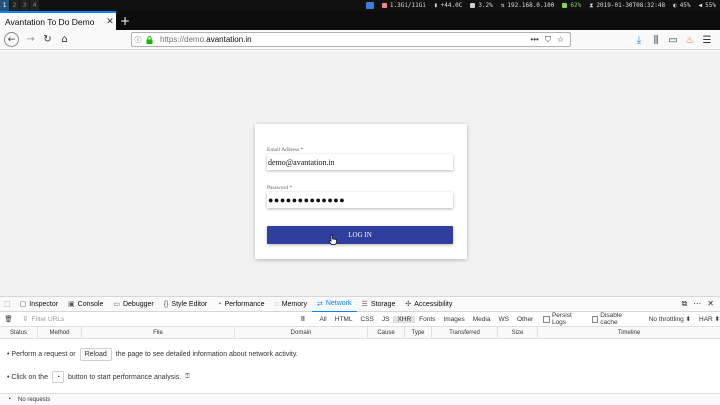 The image size is (720, 405). What do you see at coordinates (631, 5) in the screenshot?
I see `datetime-status: 2019-01-30T08:32:48` at bounding box center [631, 5].